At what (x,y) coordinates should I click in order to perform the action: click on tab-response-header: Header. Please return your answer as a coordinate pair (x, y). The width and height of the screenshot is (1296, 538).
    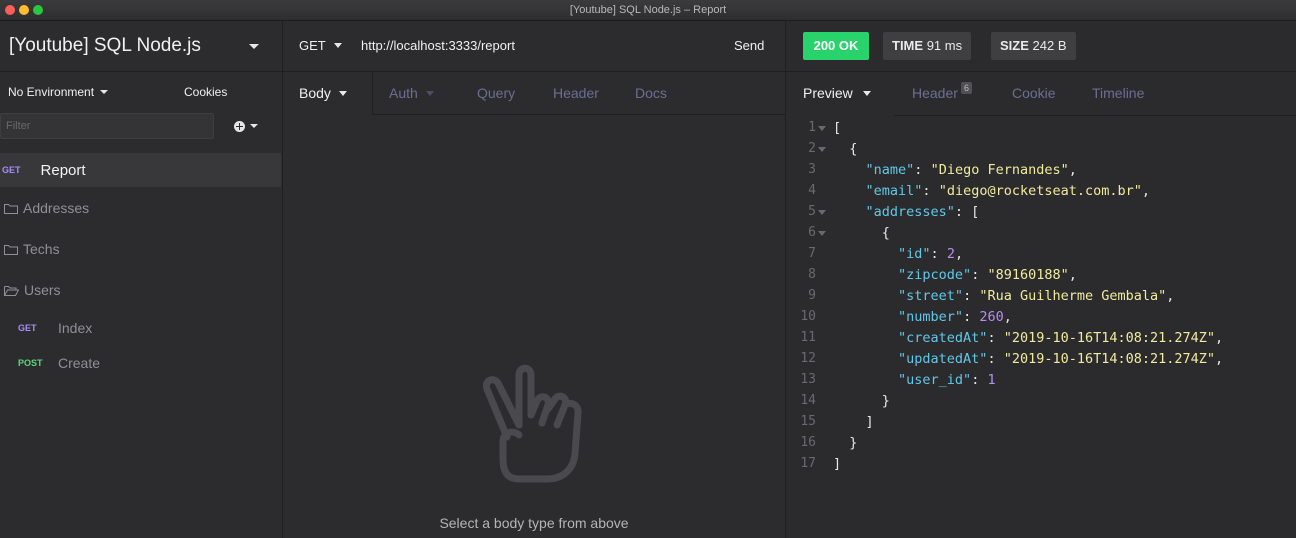
    Looking at the image, I should click on (935, 93).